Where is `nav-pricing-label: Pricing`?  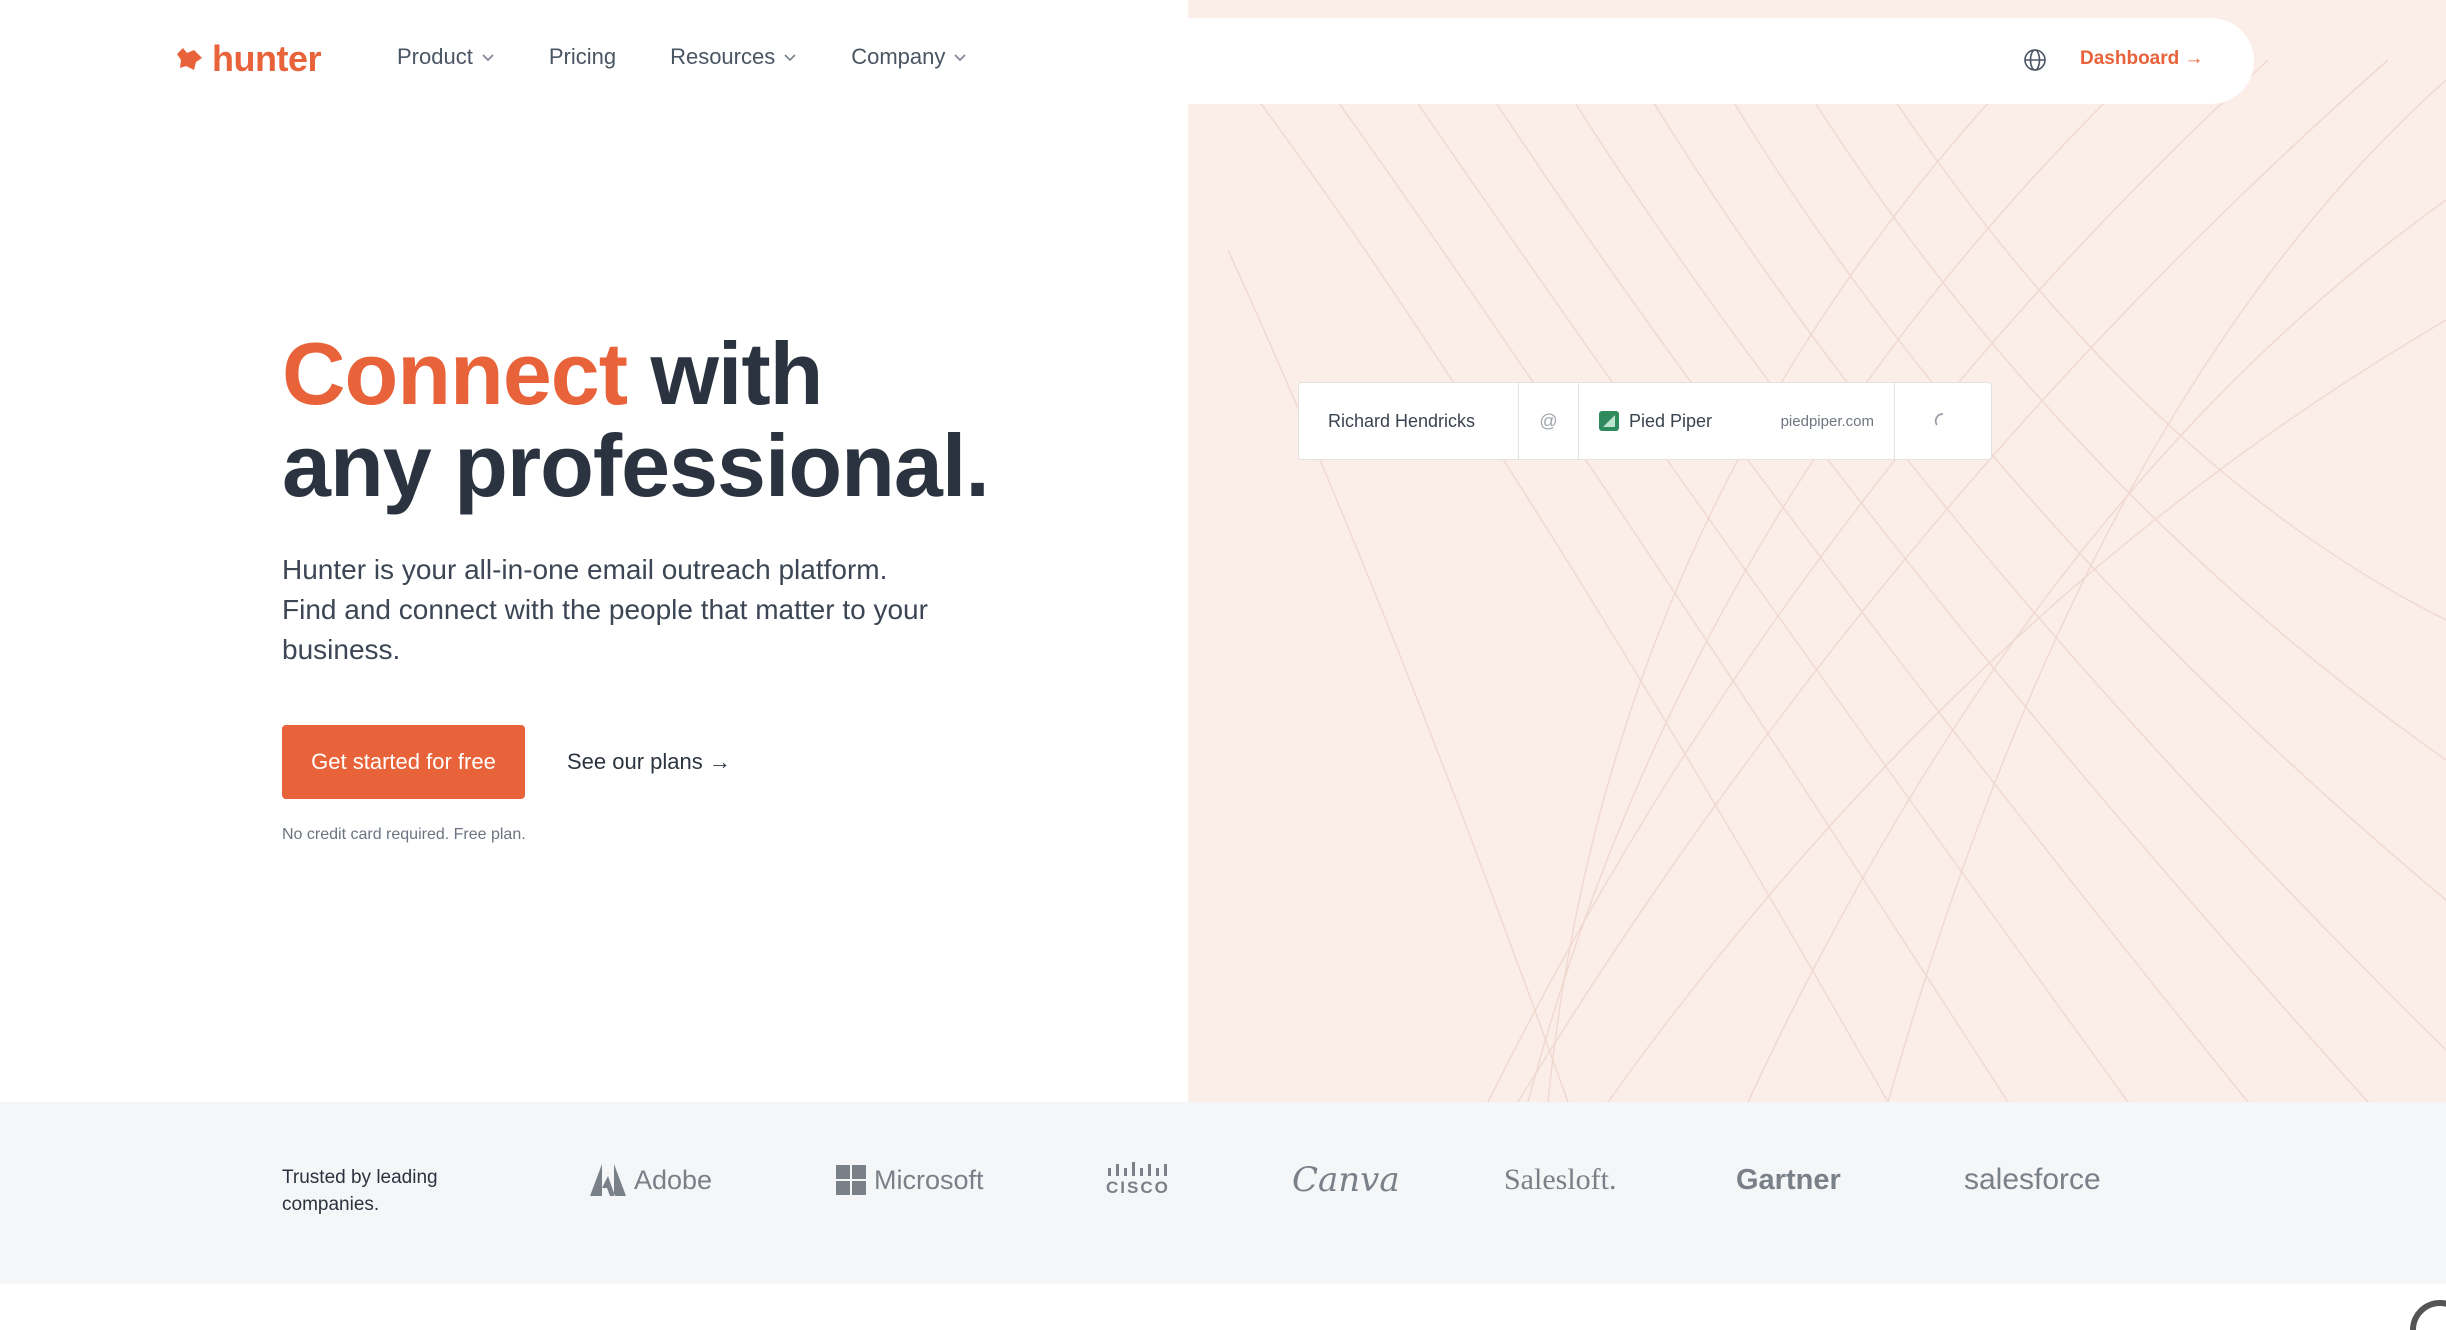
nav-pricing-label: Pricing is located at coordinates (582, 56).